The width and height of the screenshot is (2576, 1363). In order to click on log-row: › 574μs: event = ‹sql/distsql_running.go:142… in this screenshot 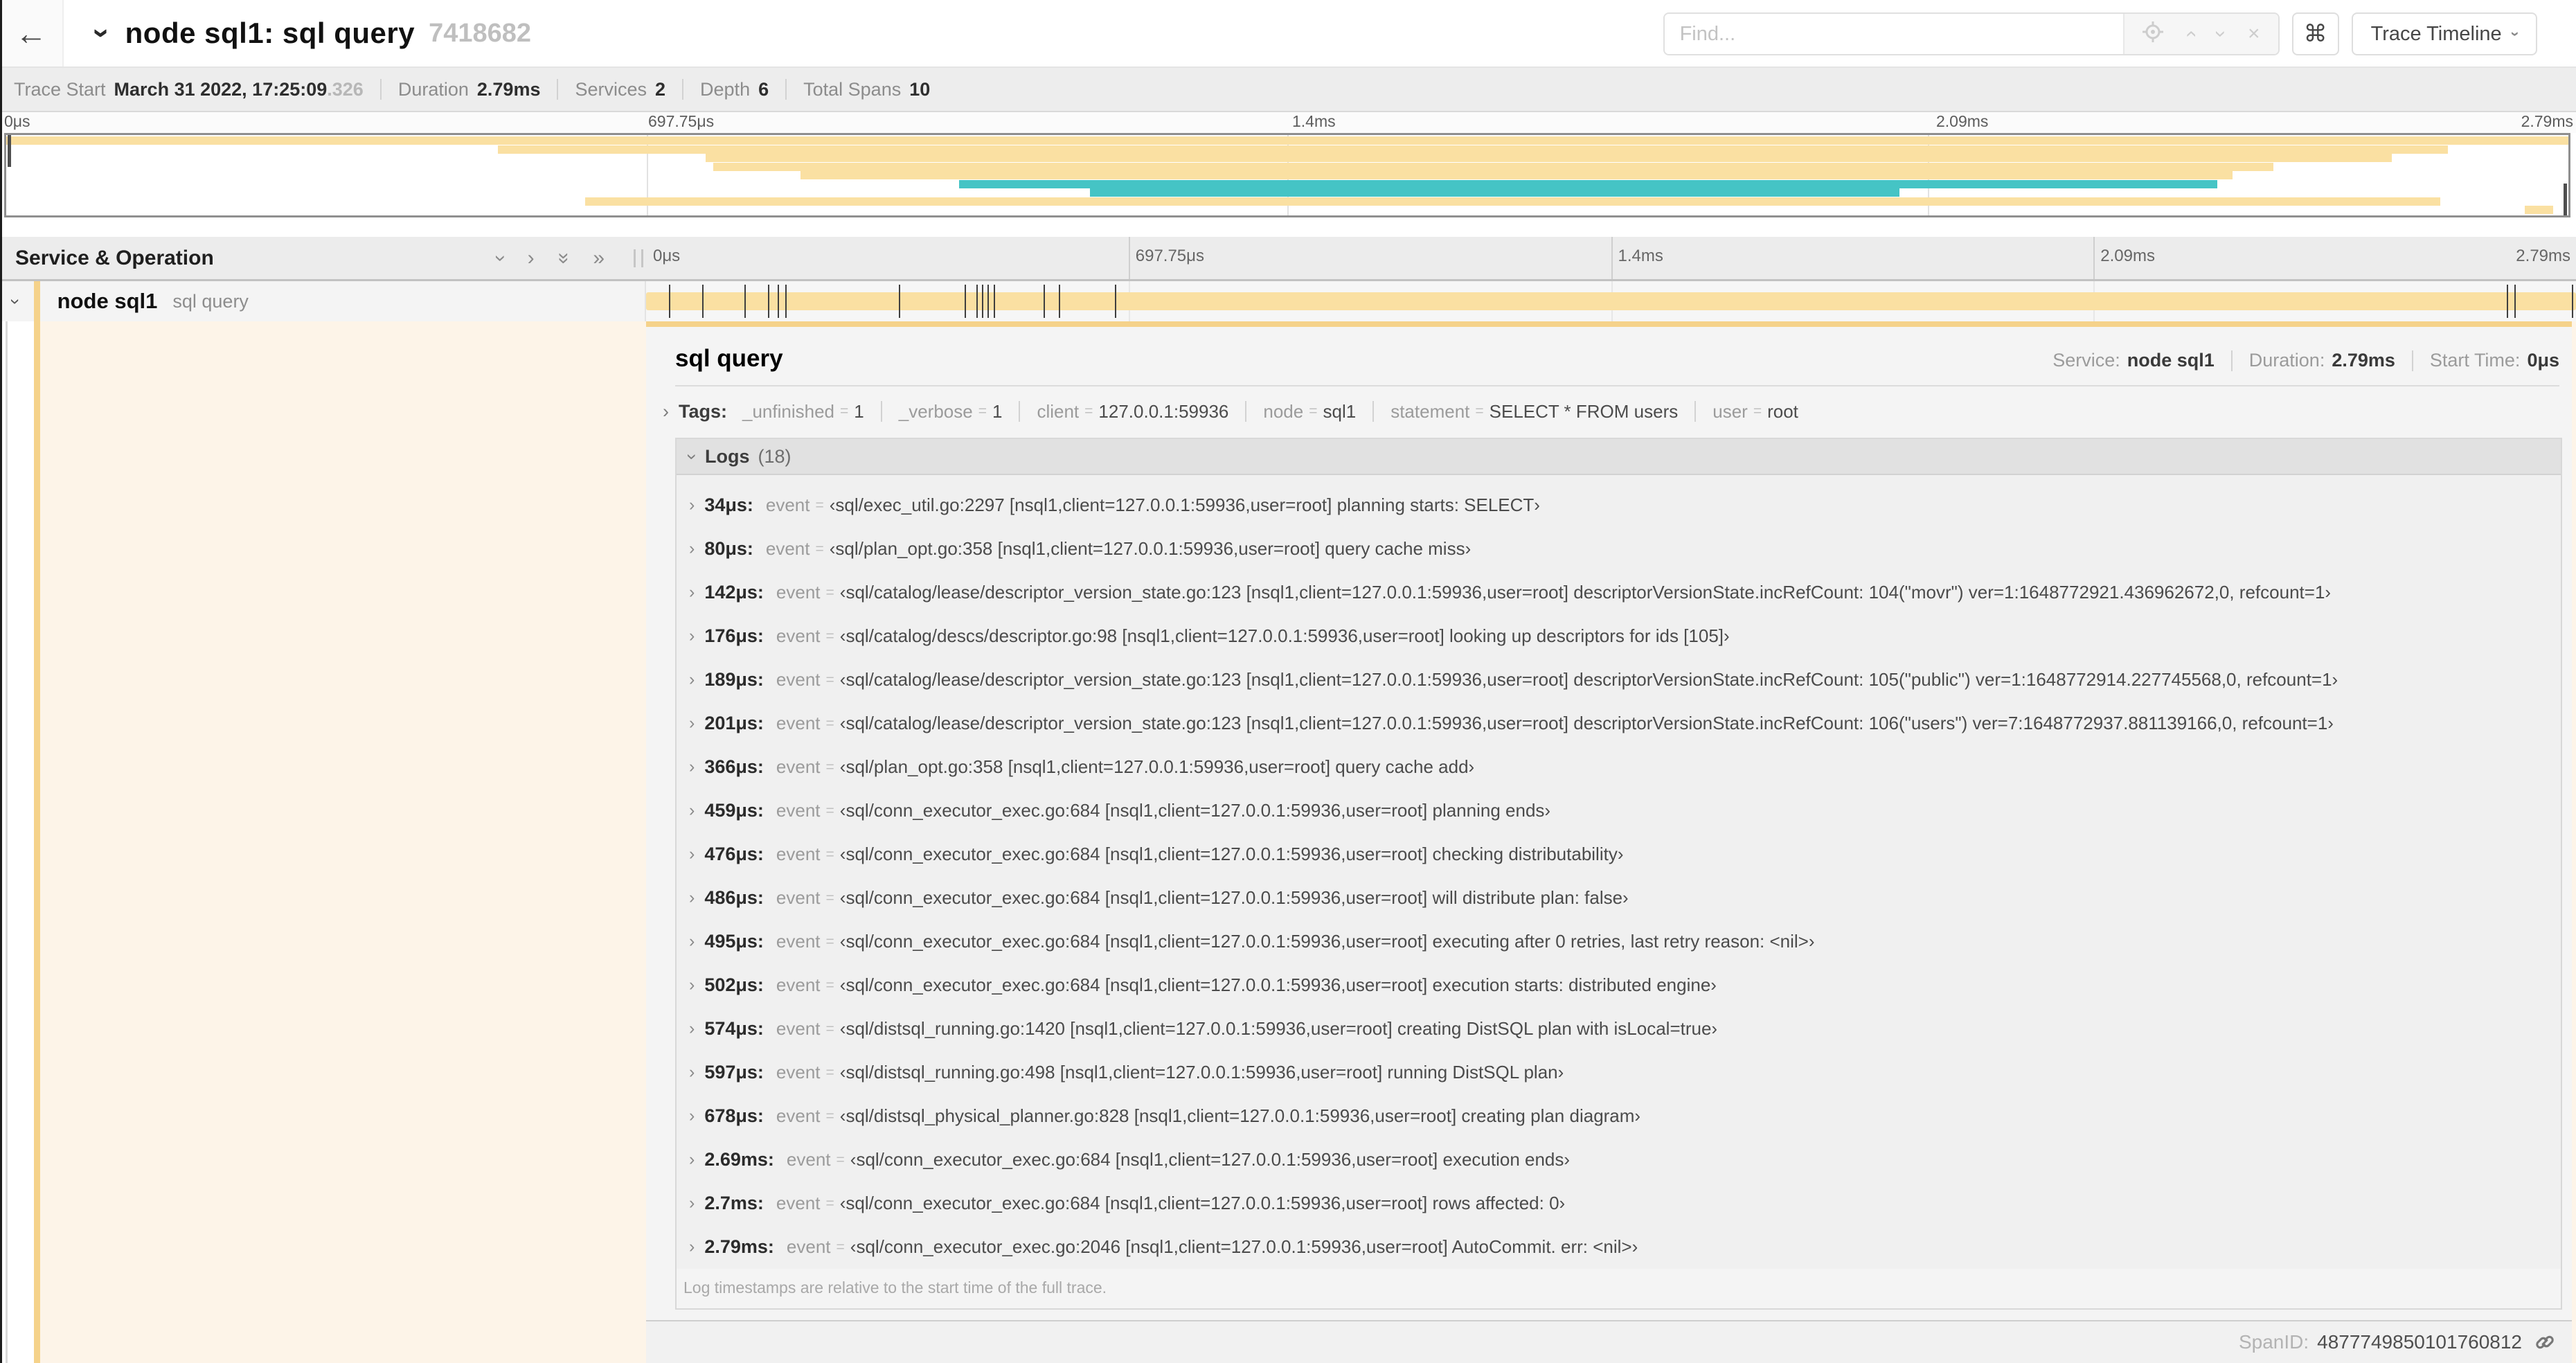, I will do `click(1622, 1029)`.